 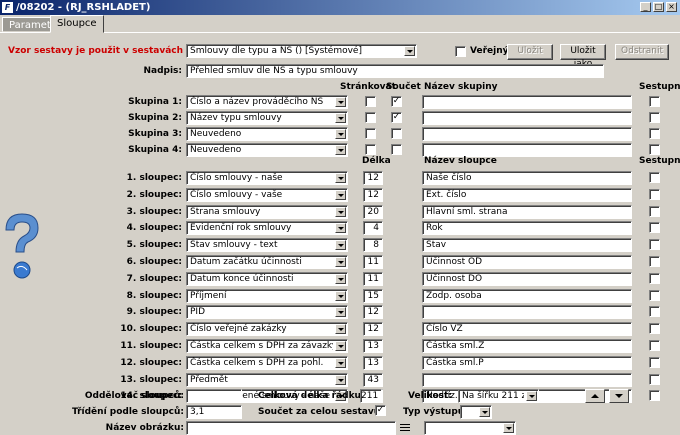 I want to click on move-down-button, so click(x=619, y=396).